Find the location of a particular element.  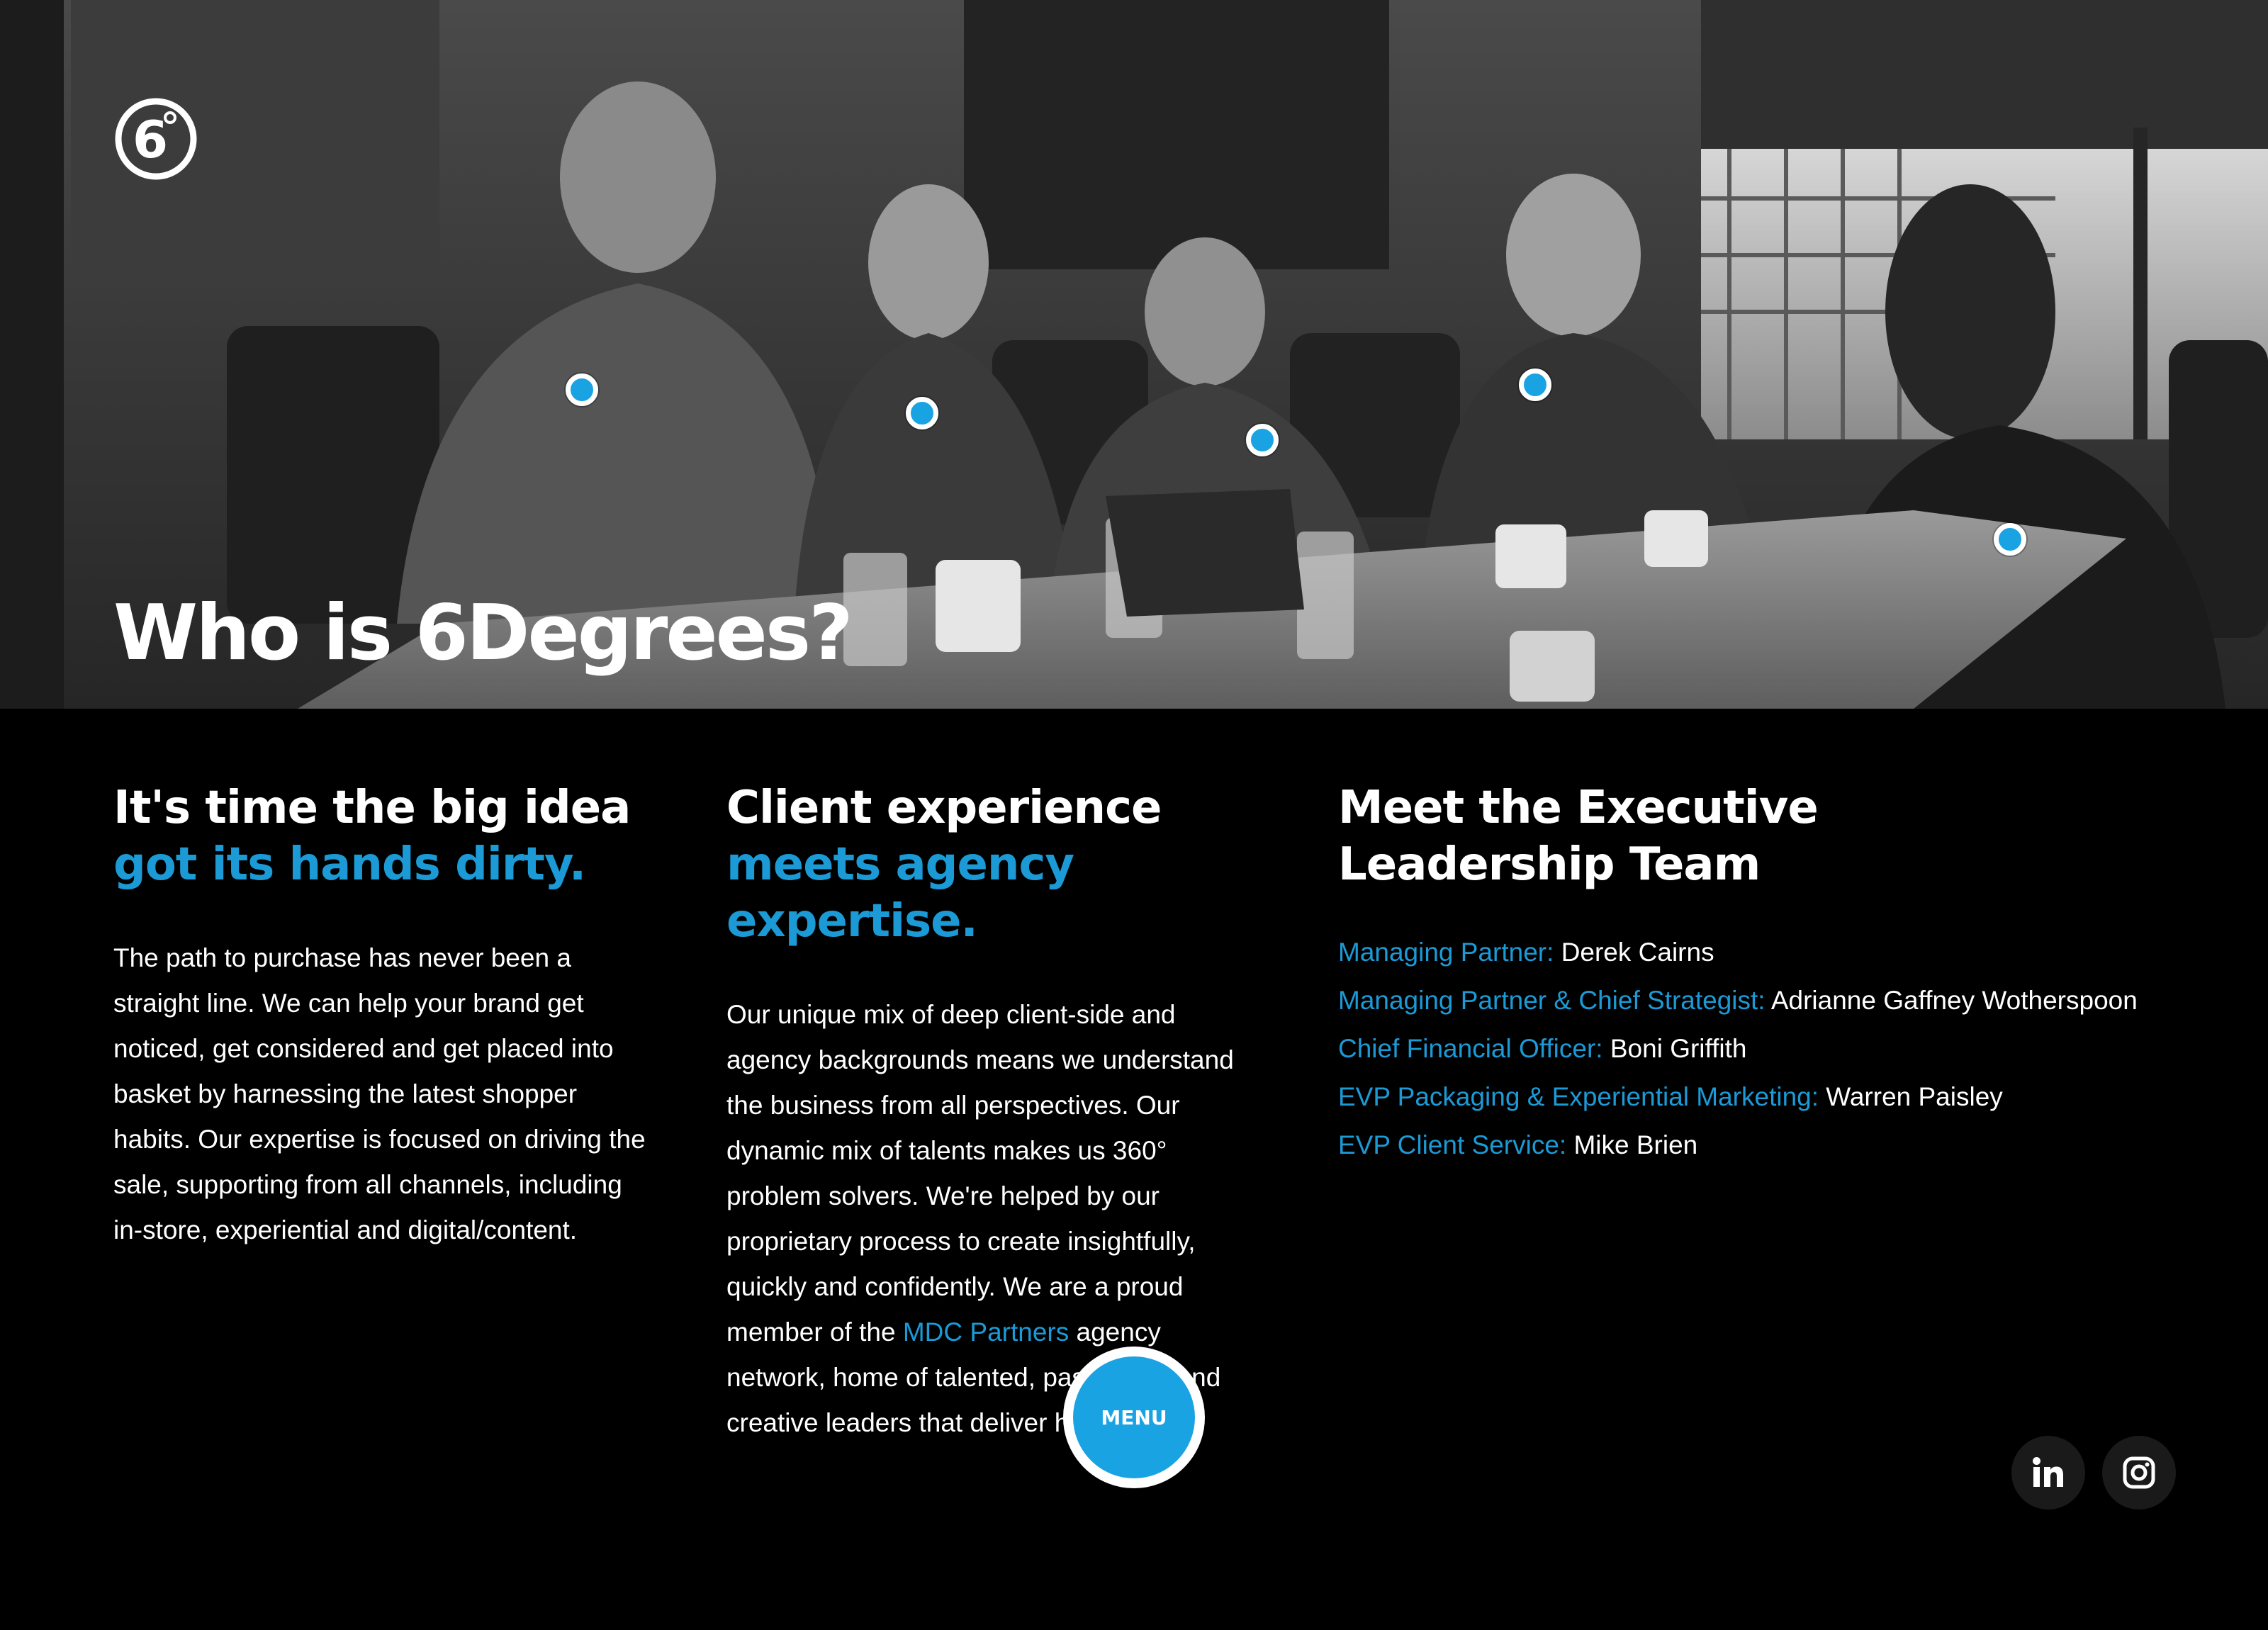

client-experience-heading-accent-2: expertise. is located at coordinates (852, 921).